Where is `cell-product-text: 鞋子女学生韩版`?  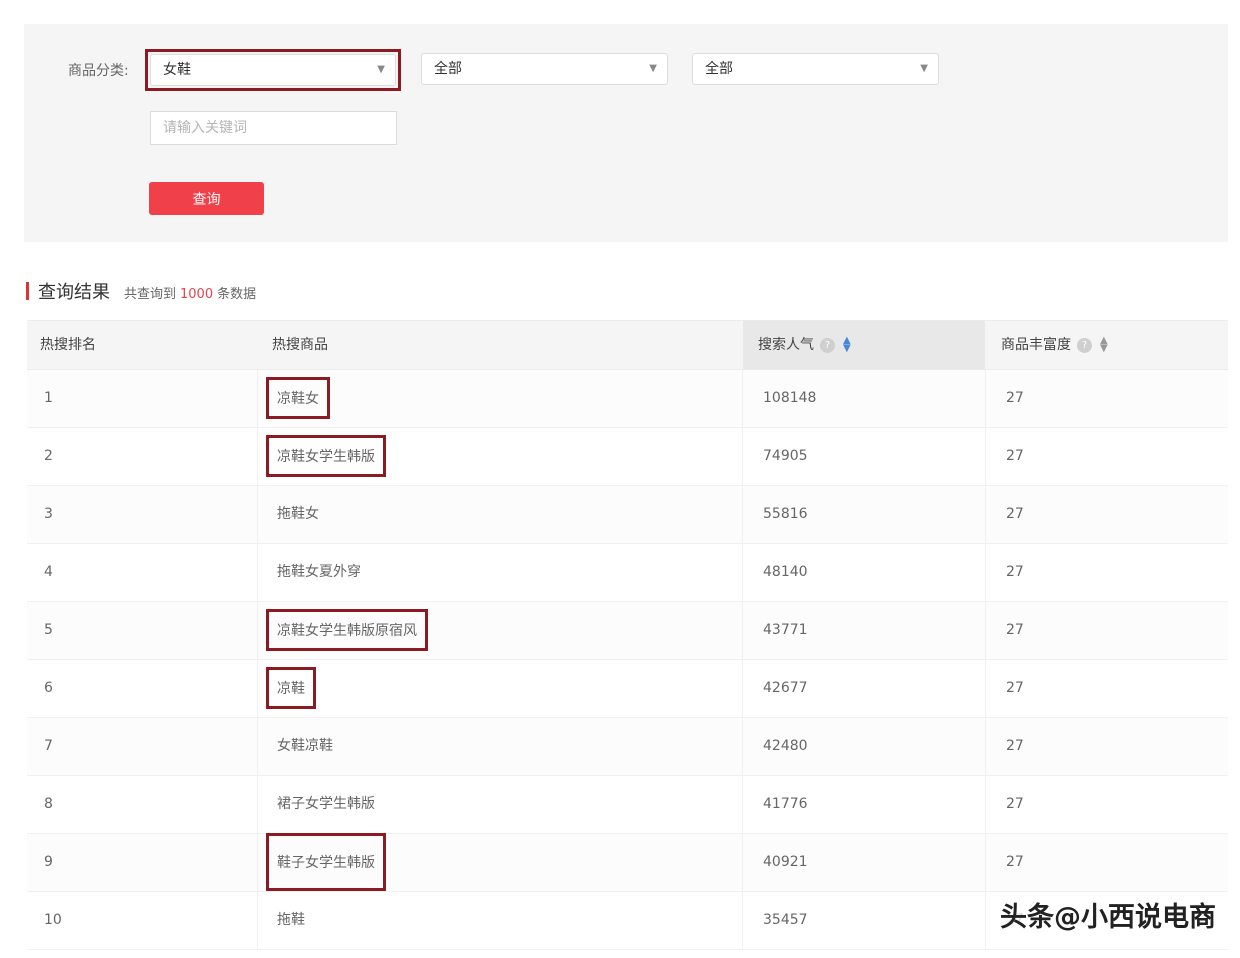
cell-product-text: 鞋子女学生韩版 is located at coordinates (326, 862).